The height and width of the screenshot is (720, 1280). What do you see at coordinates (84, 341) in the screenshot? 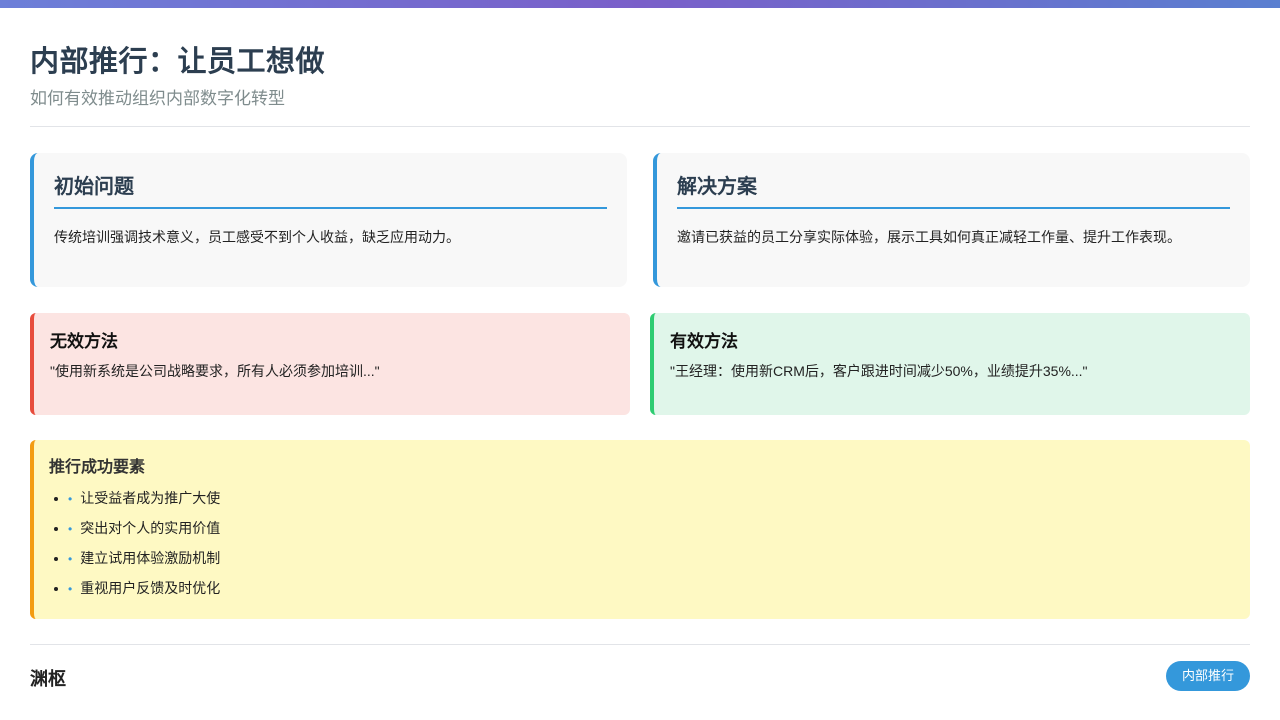
I see `ineffective-method-title: 无效方法` at bounding box center [84, 341].